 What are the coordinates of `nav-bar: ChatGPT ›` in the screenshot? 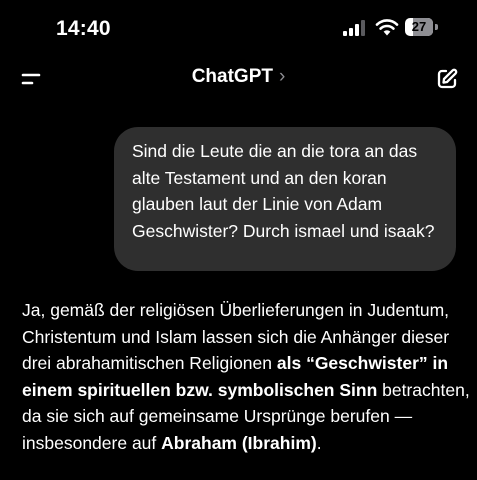 It's located at (238, 79).